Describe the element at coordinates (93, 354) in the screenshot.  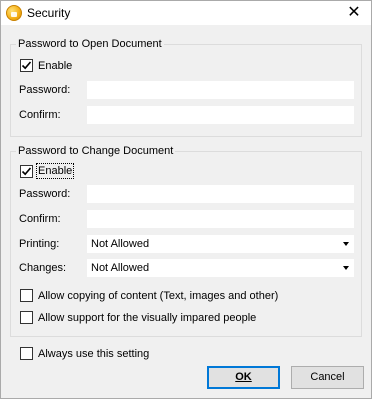
I see `always-use-label: Always use this setting` at that location.